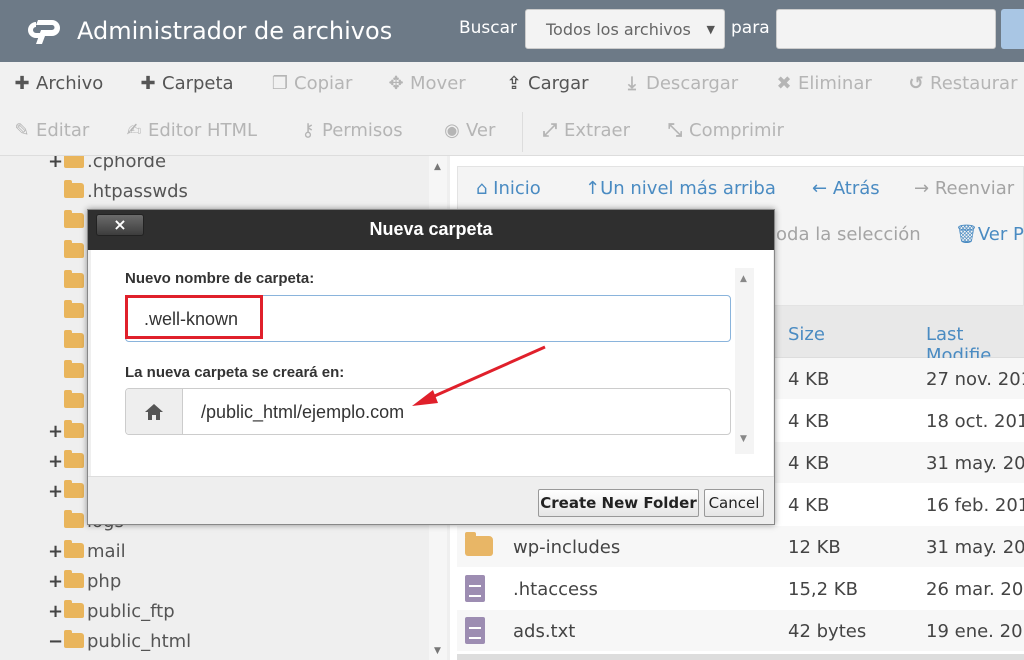 Image resolution: width=1024 pixels, height=660 pixels. Describe the element at coordinates (120, 225) in the screenshot. I see `close-button: ×` at that location.